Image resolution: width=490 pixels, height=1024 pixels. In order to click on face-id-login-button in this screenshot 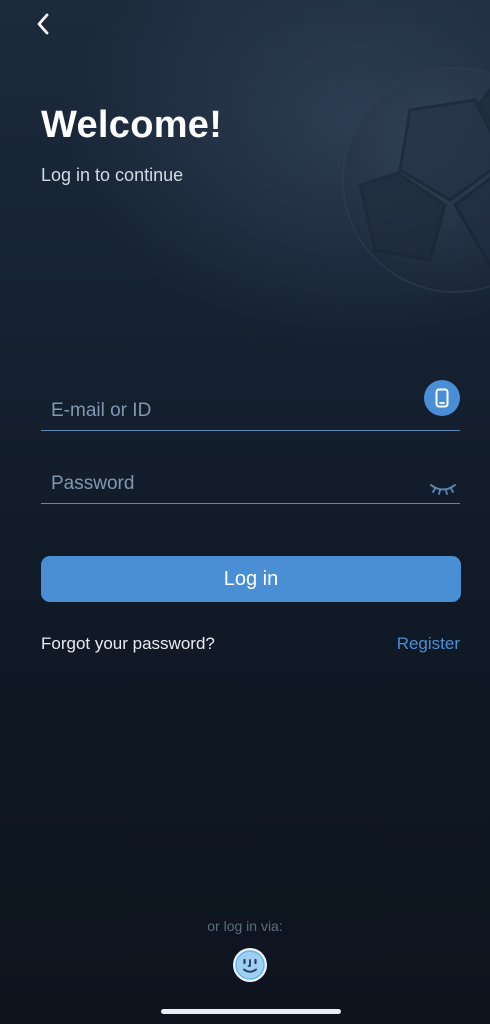, I will do `click(250, 965)`.